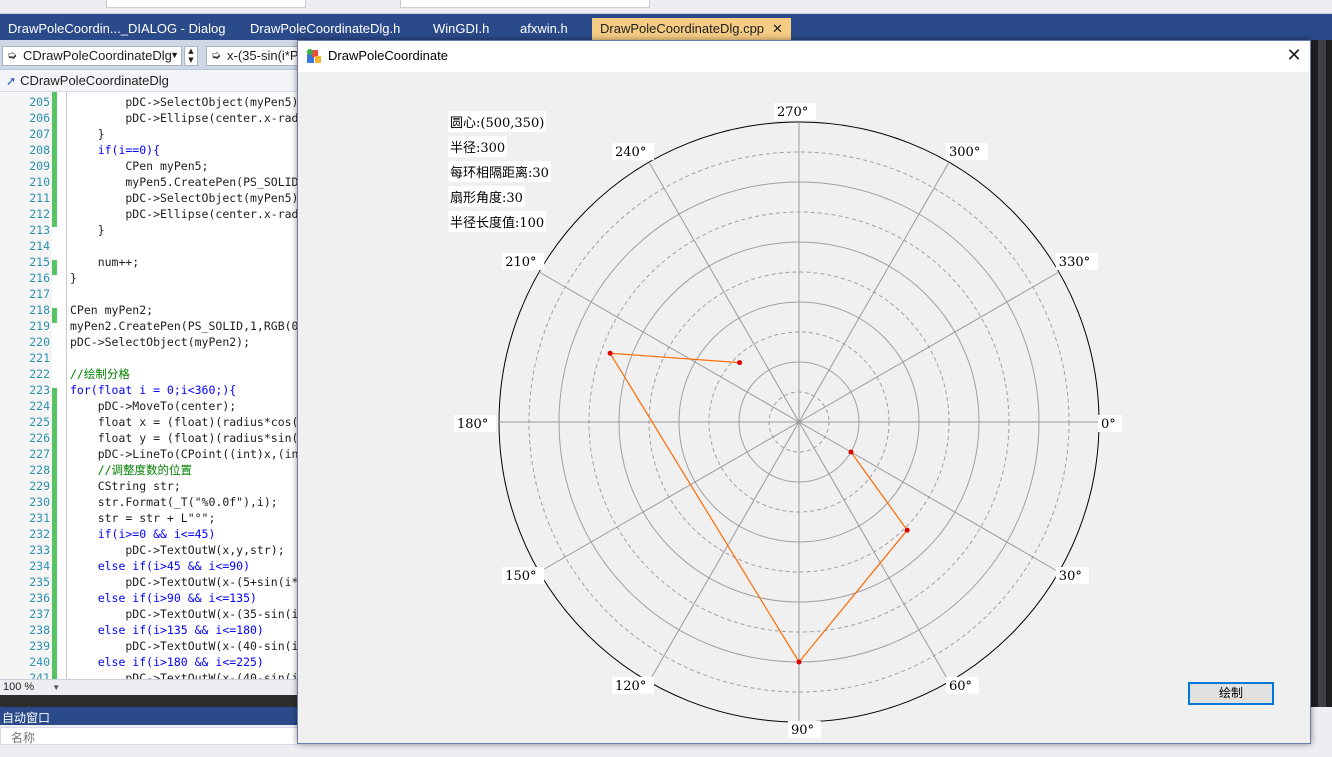 This screenshot has height=757, width=1332. I want to click on code-line: 228 //调整度数的位置, so click(149, 470).